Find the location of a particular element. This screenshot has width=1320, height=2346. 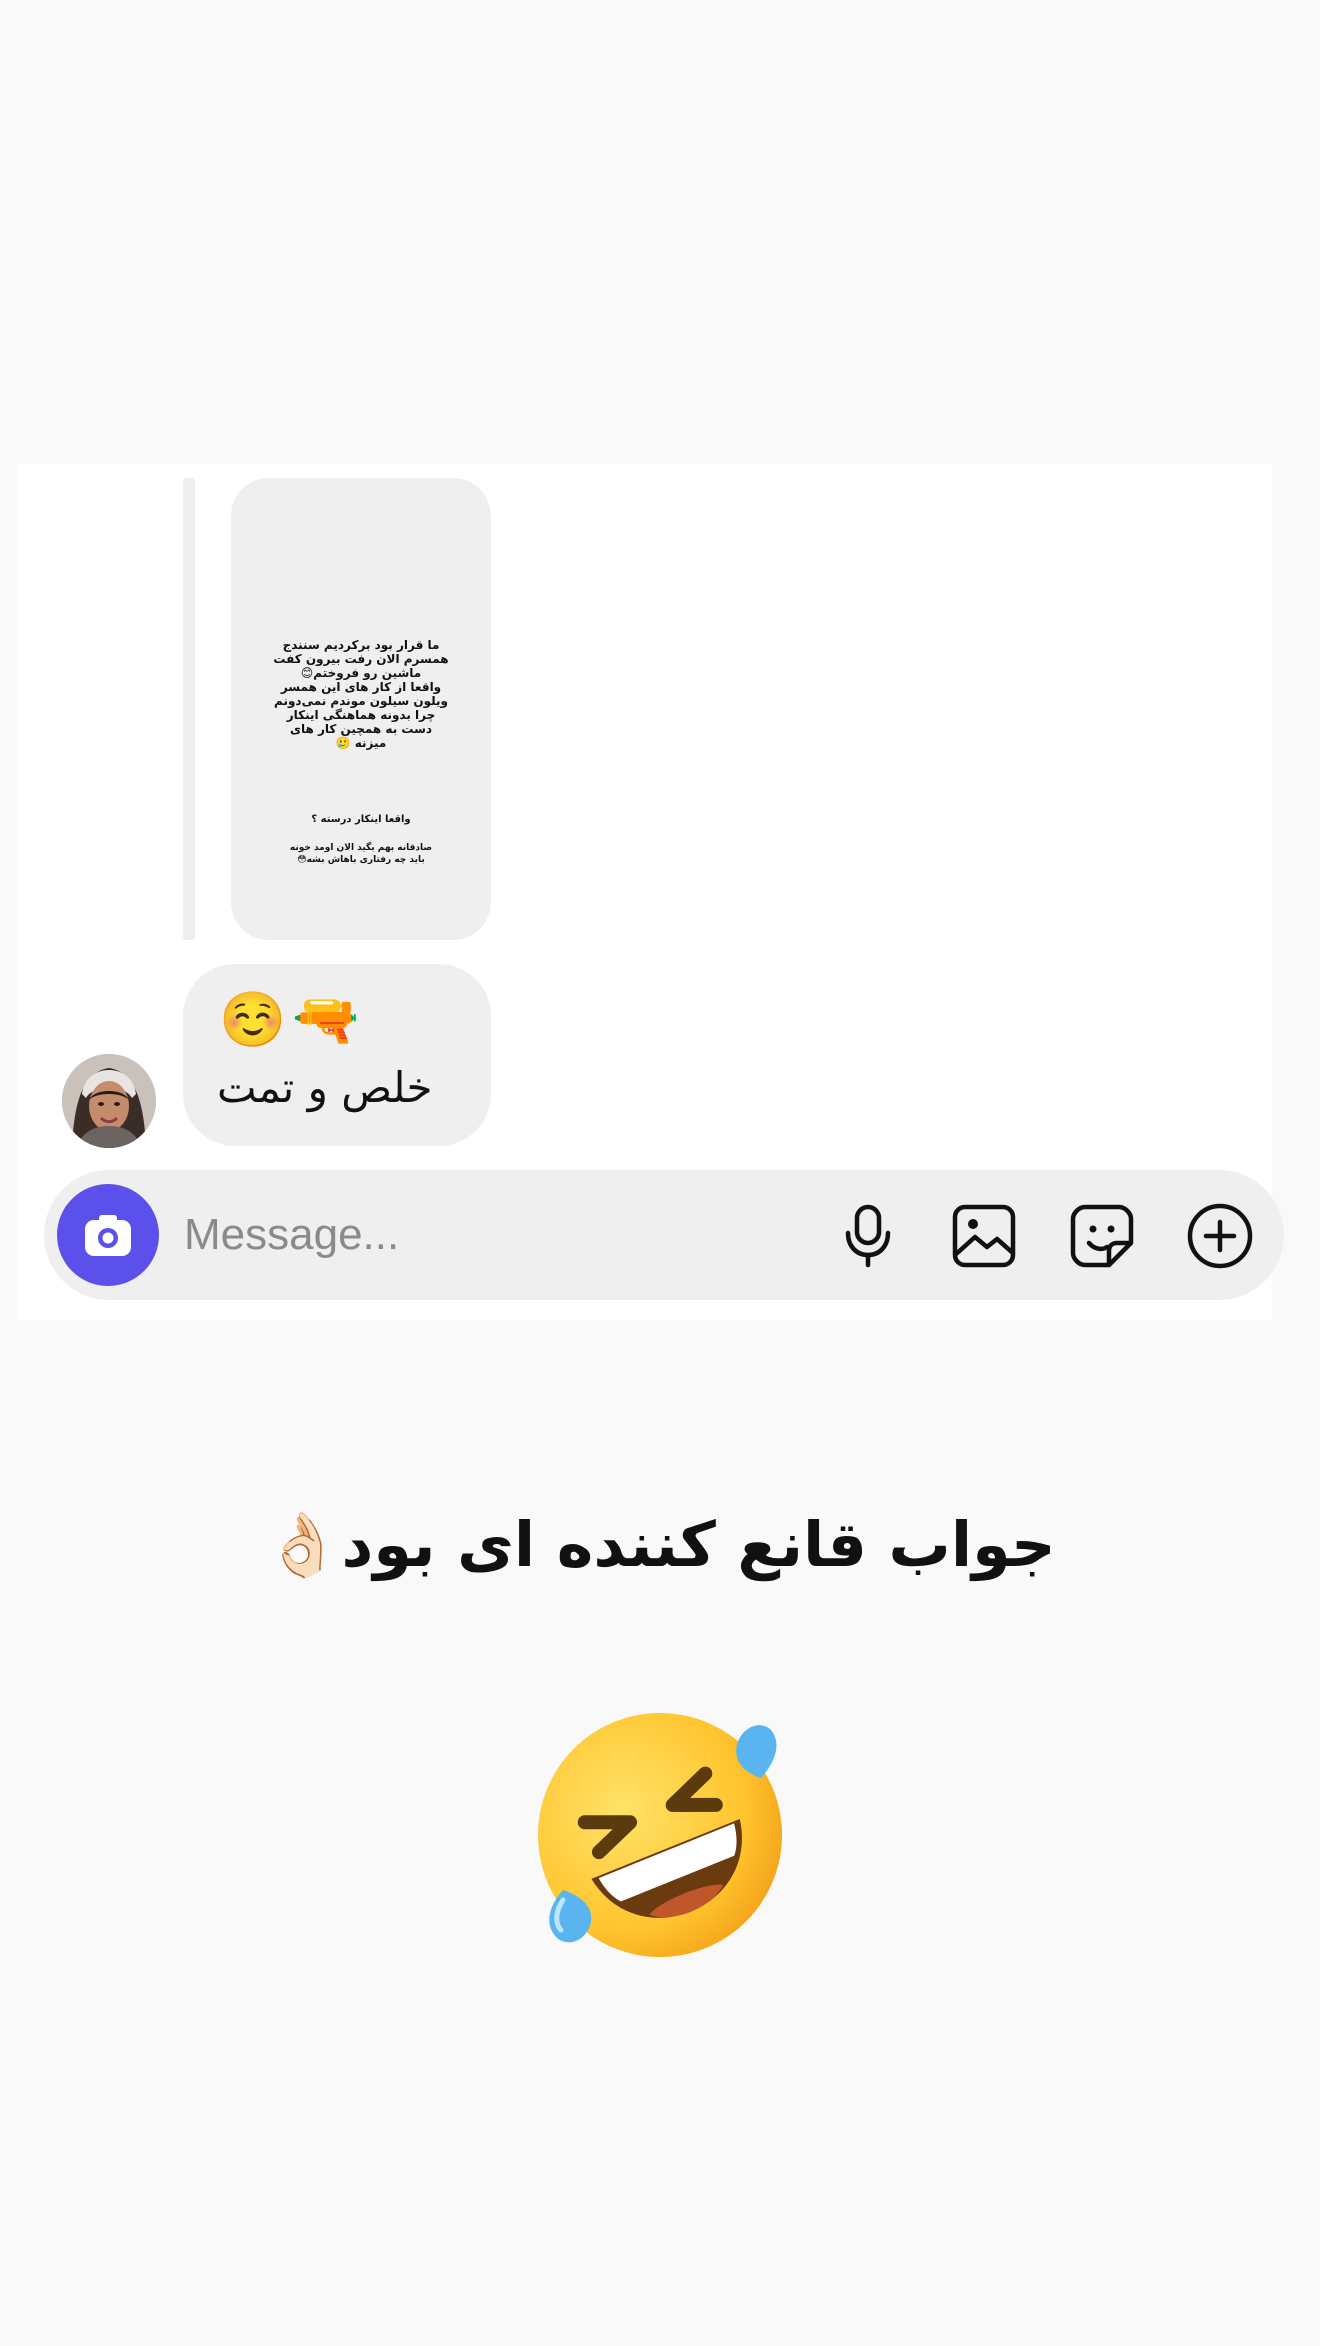

microphone-button is located at coordinates (868, 1236).